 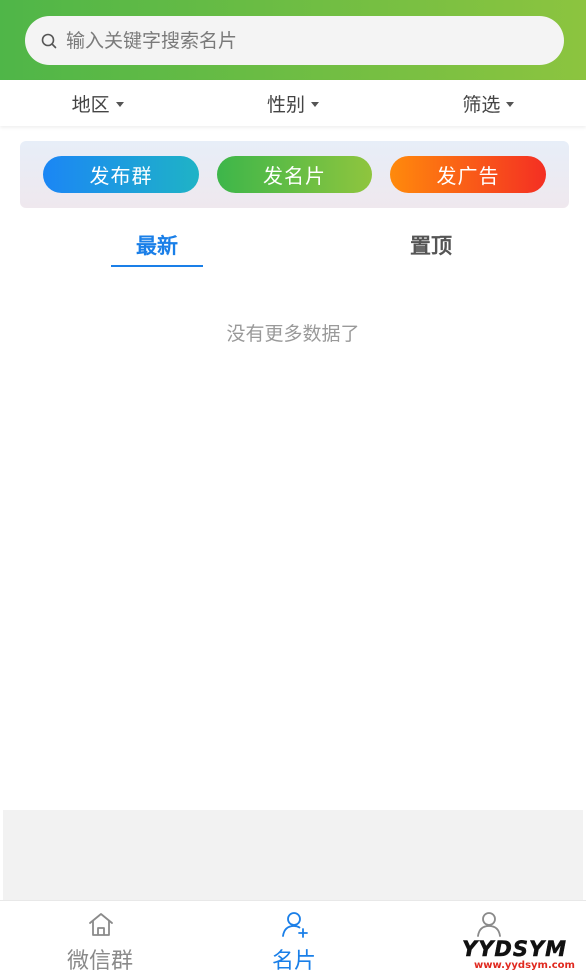 What do you see at coordinates (90, 104) in the screenshot?
I see `filter-region-label: 地区` at bounding box center [90, 104].